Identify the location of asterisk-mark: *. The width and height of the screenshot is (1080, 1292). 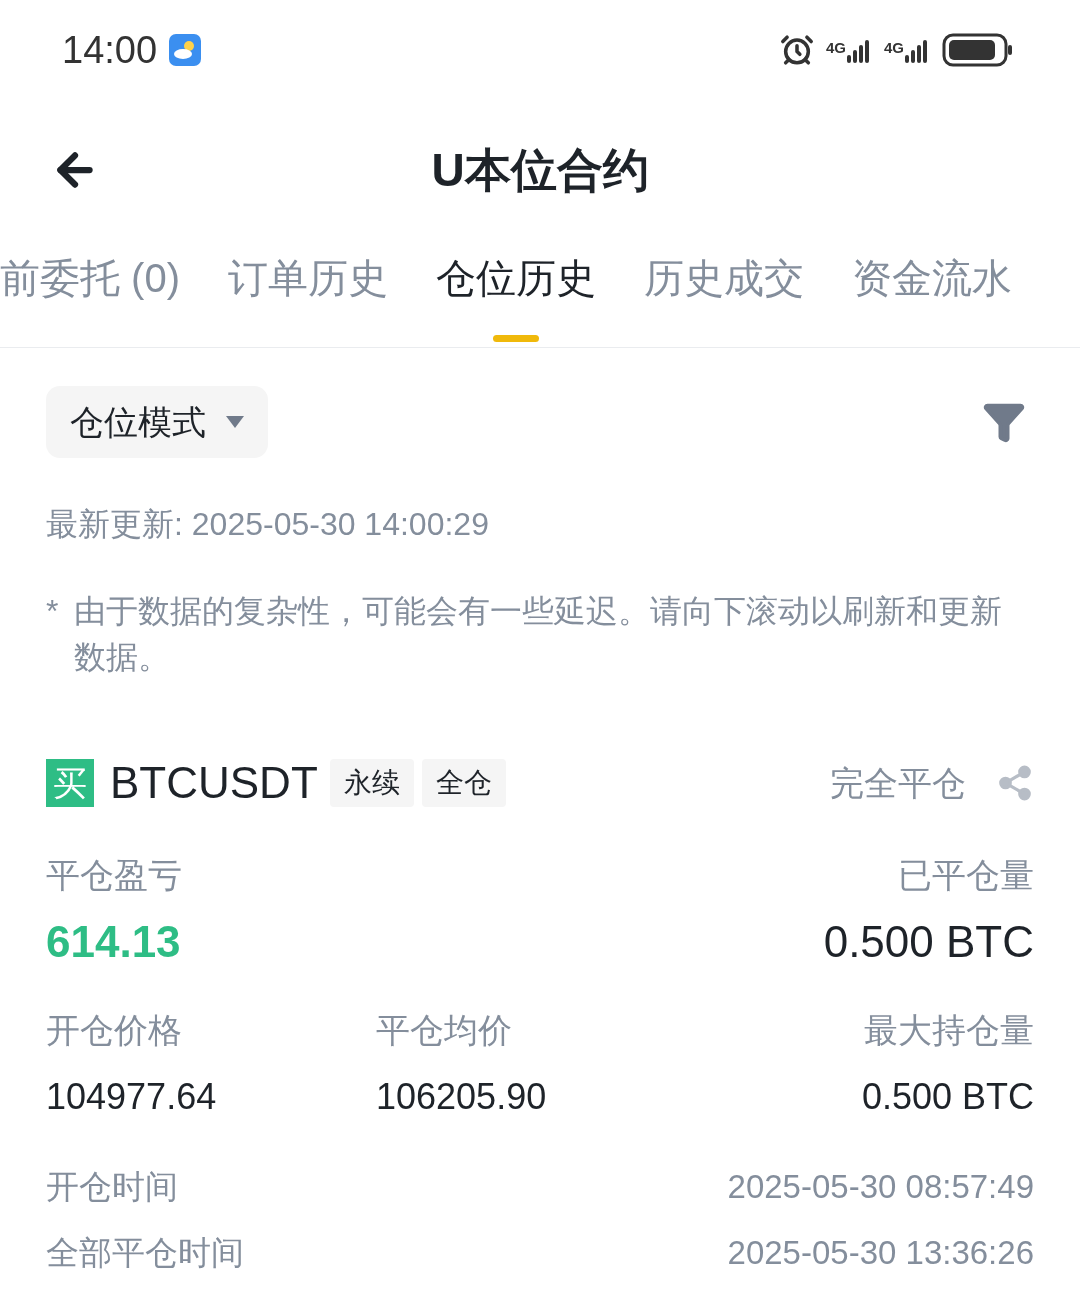
(53, 611).